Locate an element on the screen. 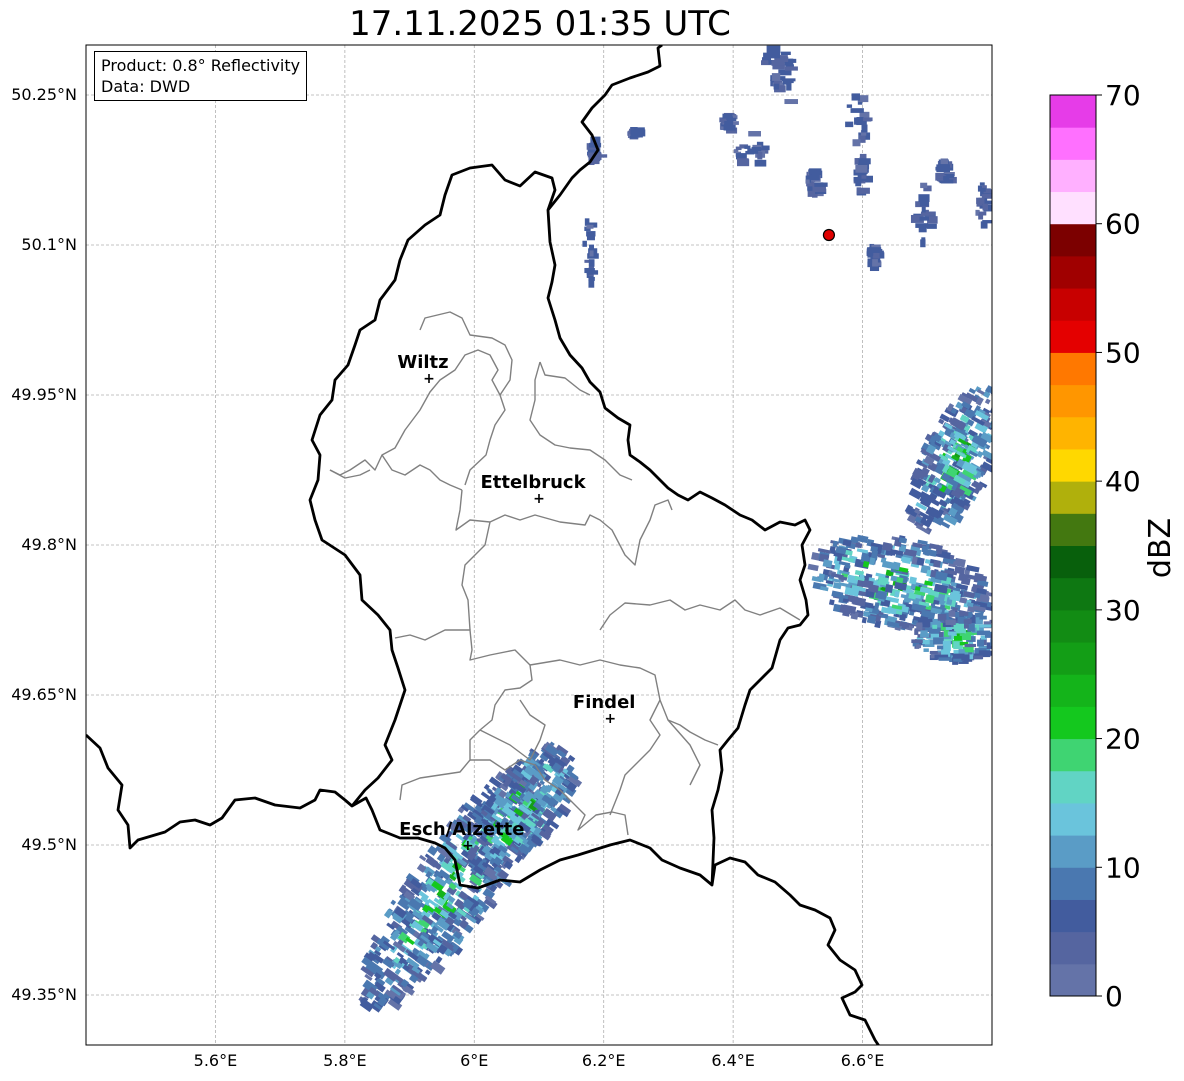 The height and width of the screenshot is (1081, 1184). city-label: Ettelbruck is located at coordinates (533, 482).